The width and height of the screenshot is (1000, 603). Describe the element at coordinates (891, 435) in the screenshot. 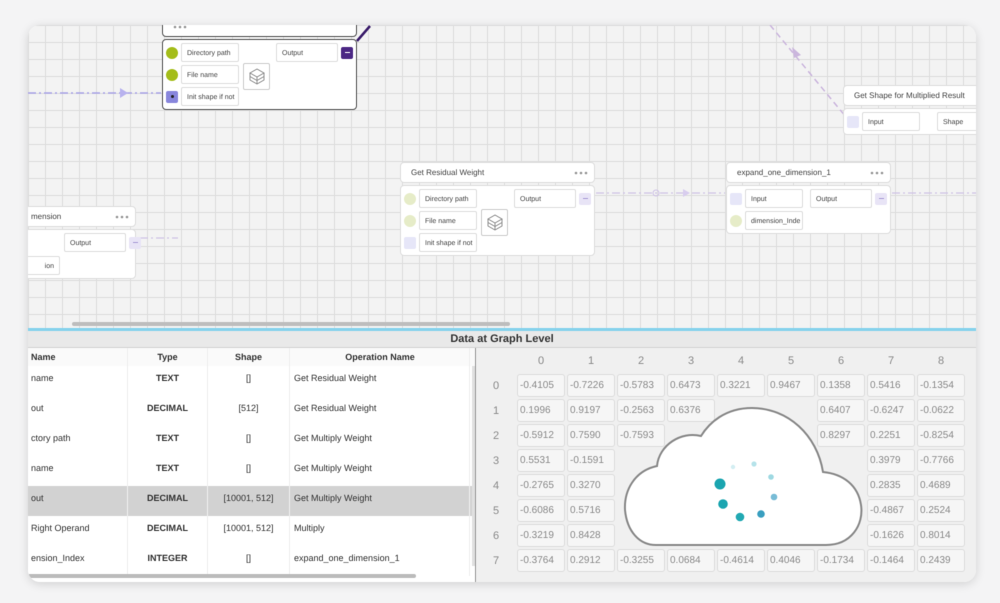

I see `matrix-cell: 0.2251` at that location.